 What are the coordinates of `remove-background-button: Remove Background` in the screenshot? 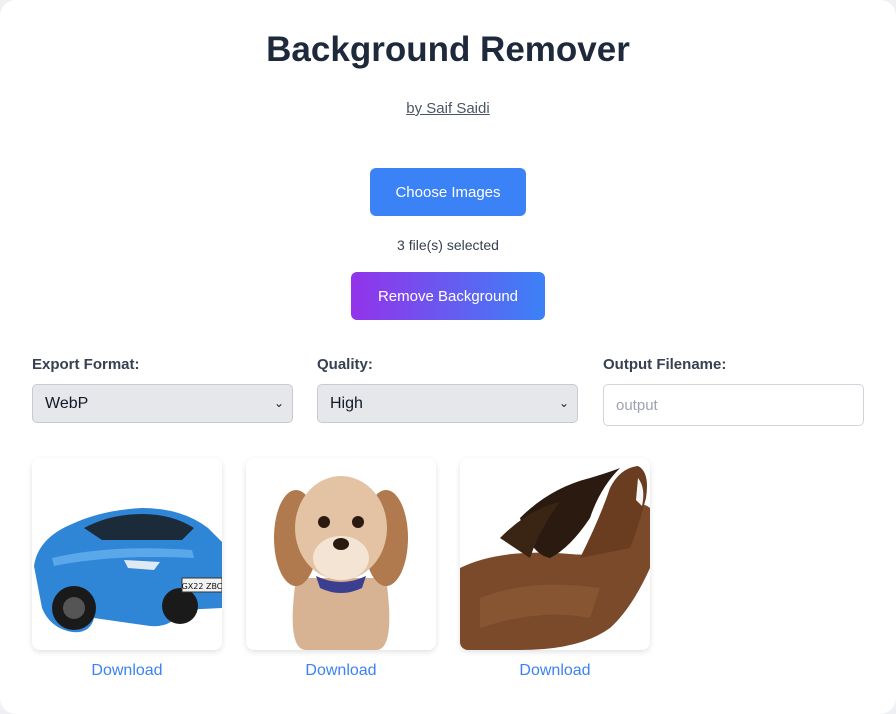 It's located at (448, 296).